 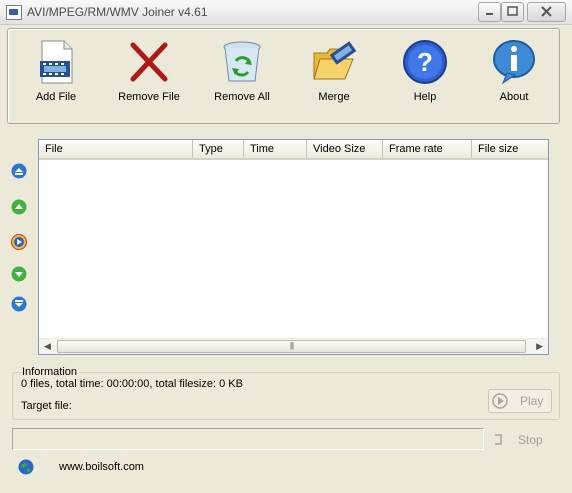 What do you see at coordinates (498, 439) in the screenshot?
I see `stop-icon` at bounding box center [498, 439].